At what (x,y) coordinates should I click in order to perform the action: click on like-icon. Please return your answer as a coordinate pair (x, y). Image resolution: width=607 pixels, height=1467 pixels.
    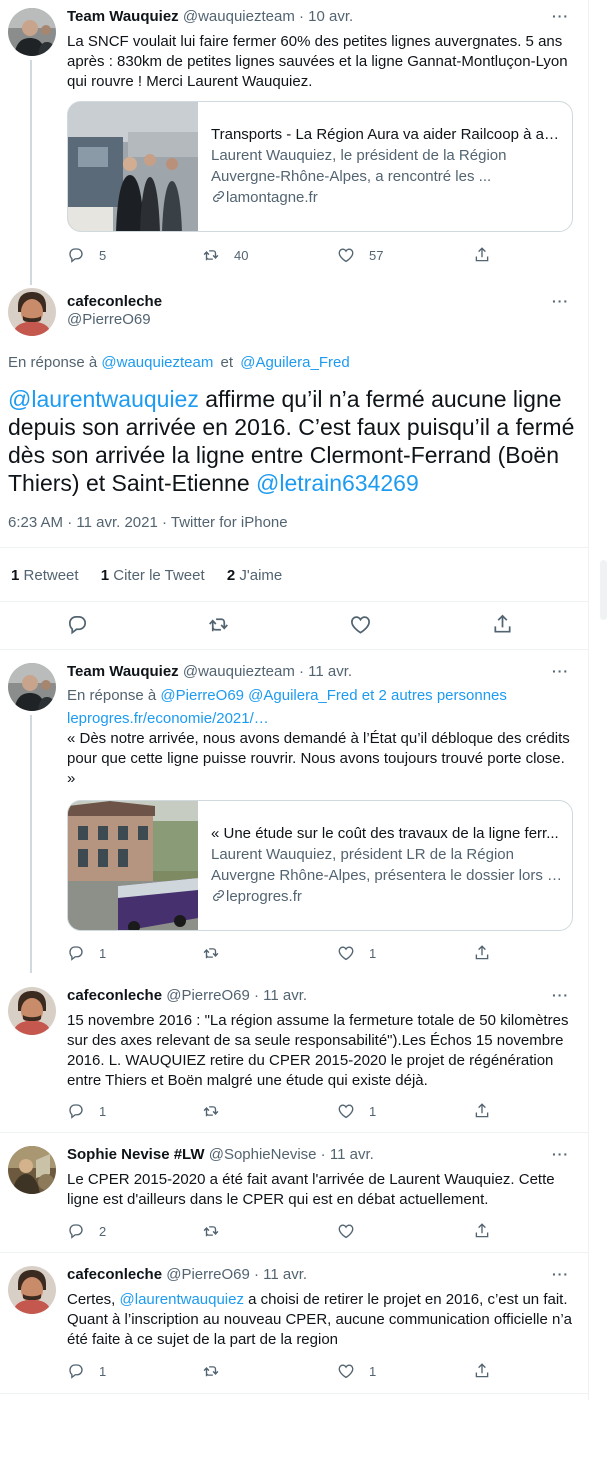
    Looking at the image, I should click on (360, 624).